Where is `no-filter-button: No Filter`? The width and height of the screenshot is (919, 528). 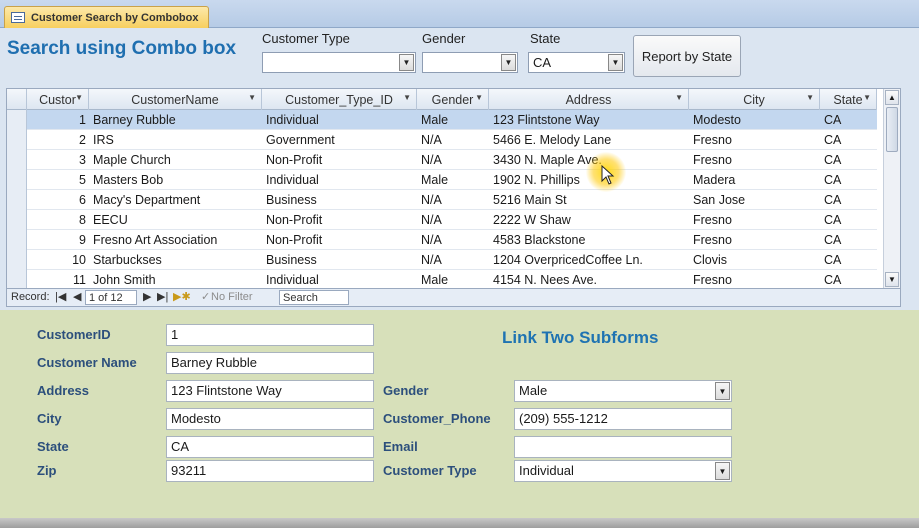 no-filter-button: No Filter is located at coordinates (232, 297).